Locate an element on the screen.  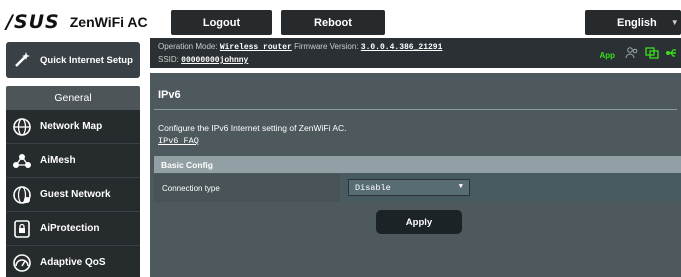
operation-mode-link: Wireless router is located at coordinates (256, 47).